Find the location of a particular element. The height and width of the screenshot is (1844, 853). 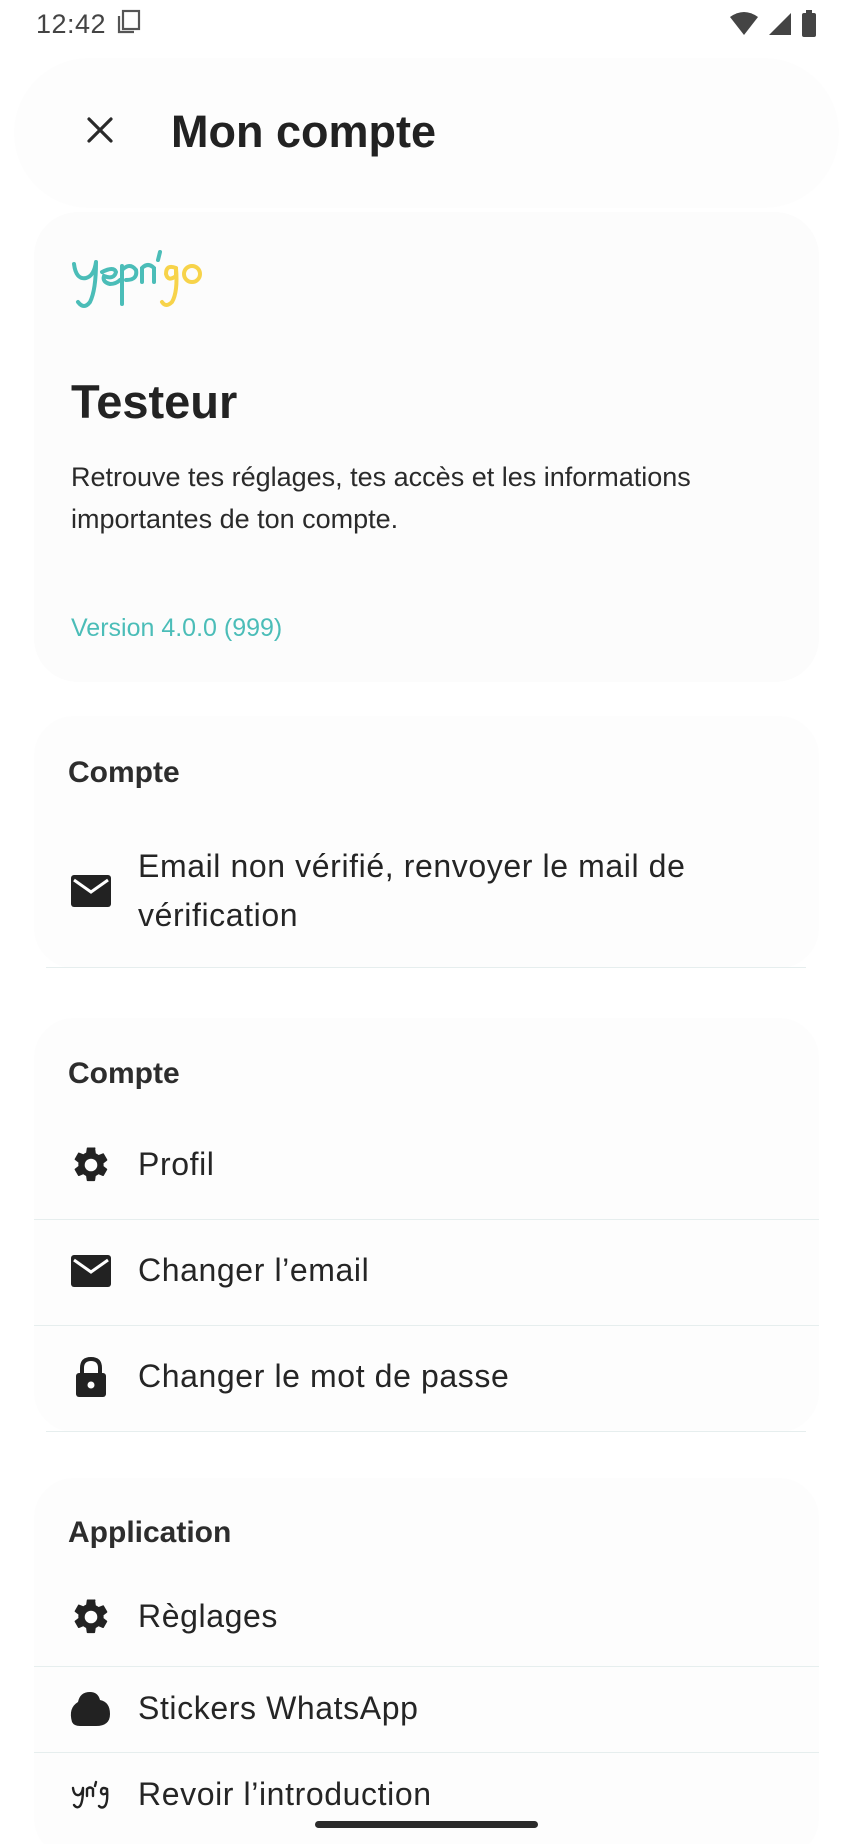

whatsapp-stickers-row: Stickers WhatsApp is located at coordinates (426, 1709).